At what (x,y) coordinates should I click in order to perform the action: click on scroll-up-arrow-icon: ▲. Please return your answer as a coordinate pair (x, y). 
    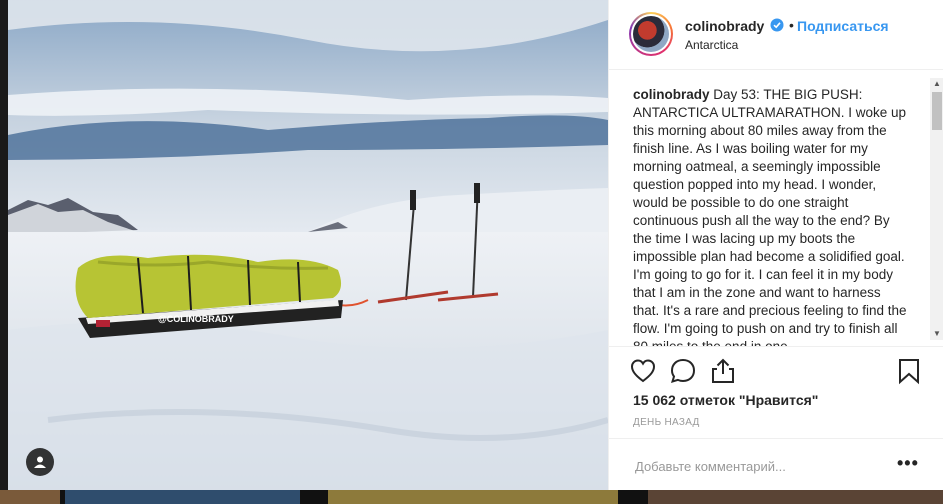
    Looking at the image, I should click on (936, 84).